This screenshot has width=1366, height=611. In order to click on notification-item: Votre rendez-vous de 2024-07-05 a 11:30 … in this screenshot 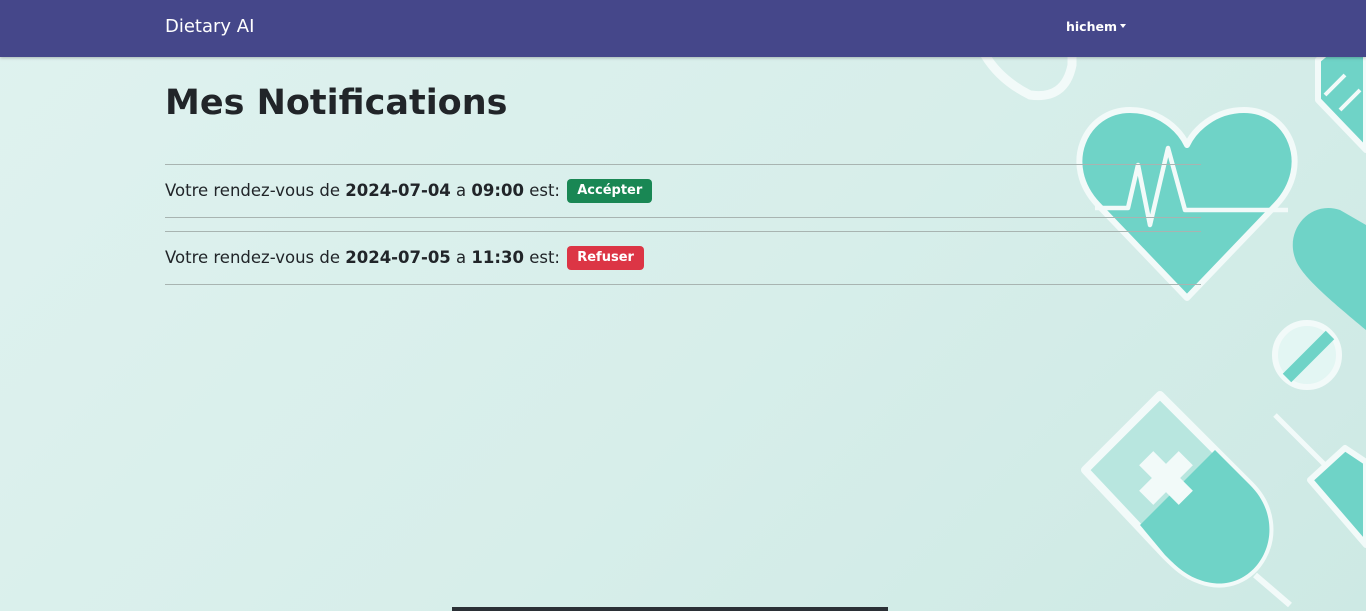, I will do `click(683, 258)`.